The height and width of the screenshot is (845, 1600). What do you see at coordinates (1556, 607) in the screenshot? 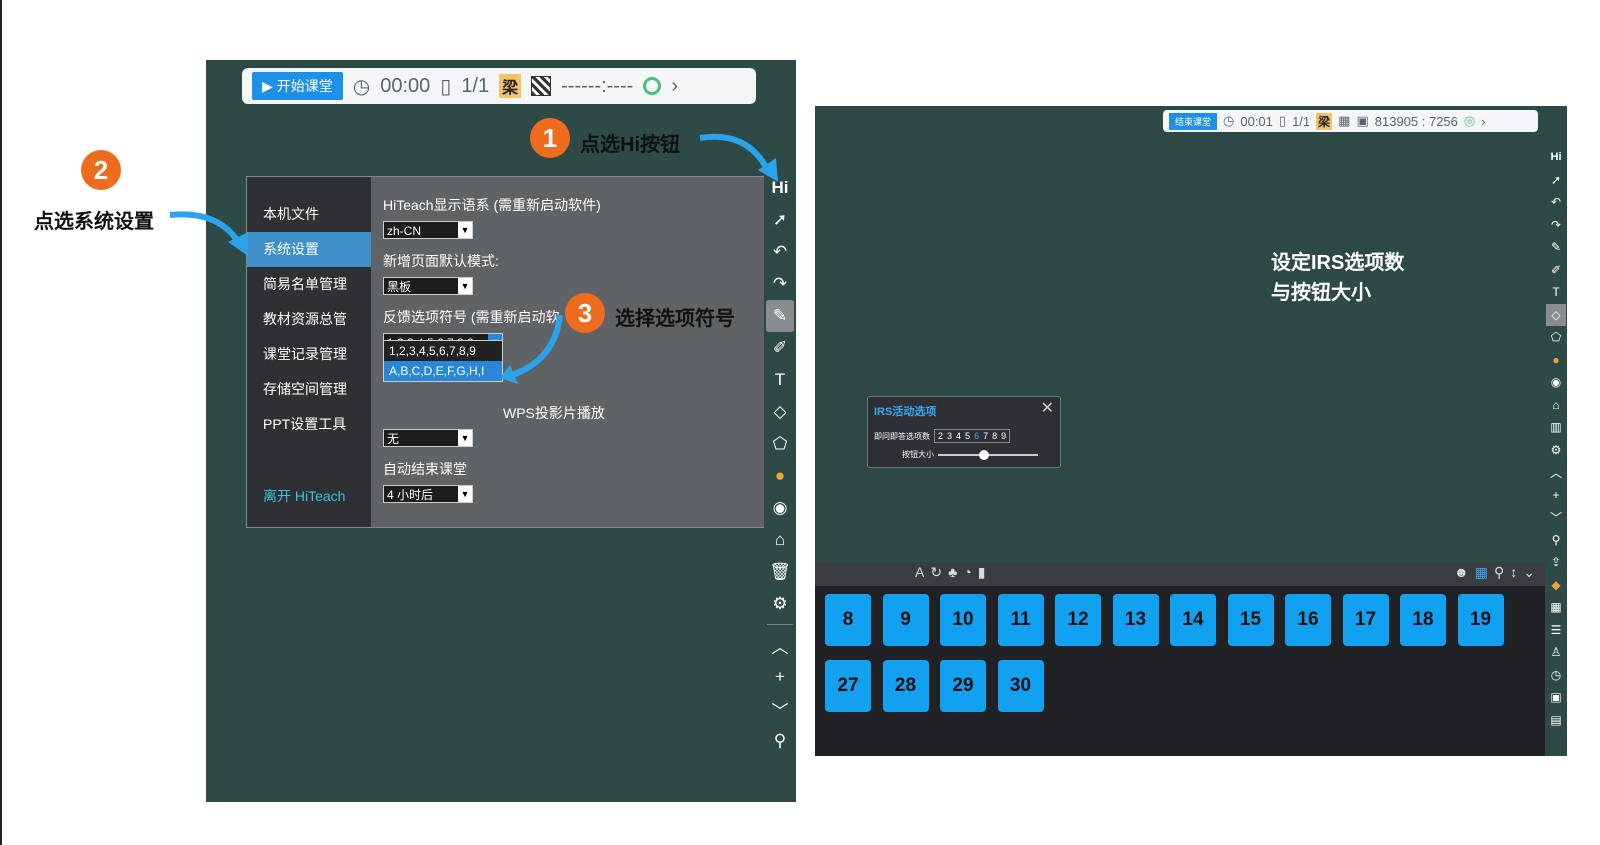
I see `grid-icon: ▦` at bounding box center [1556, 607].